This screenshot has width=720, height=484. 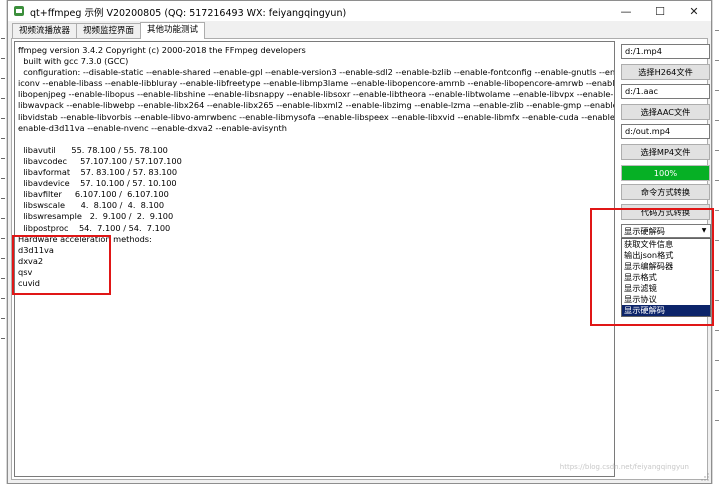 I want to click on app-icon, so click(x=19, y=11).